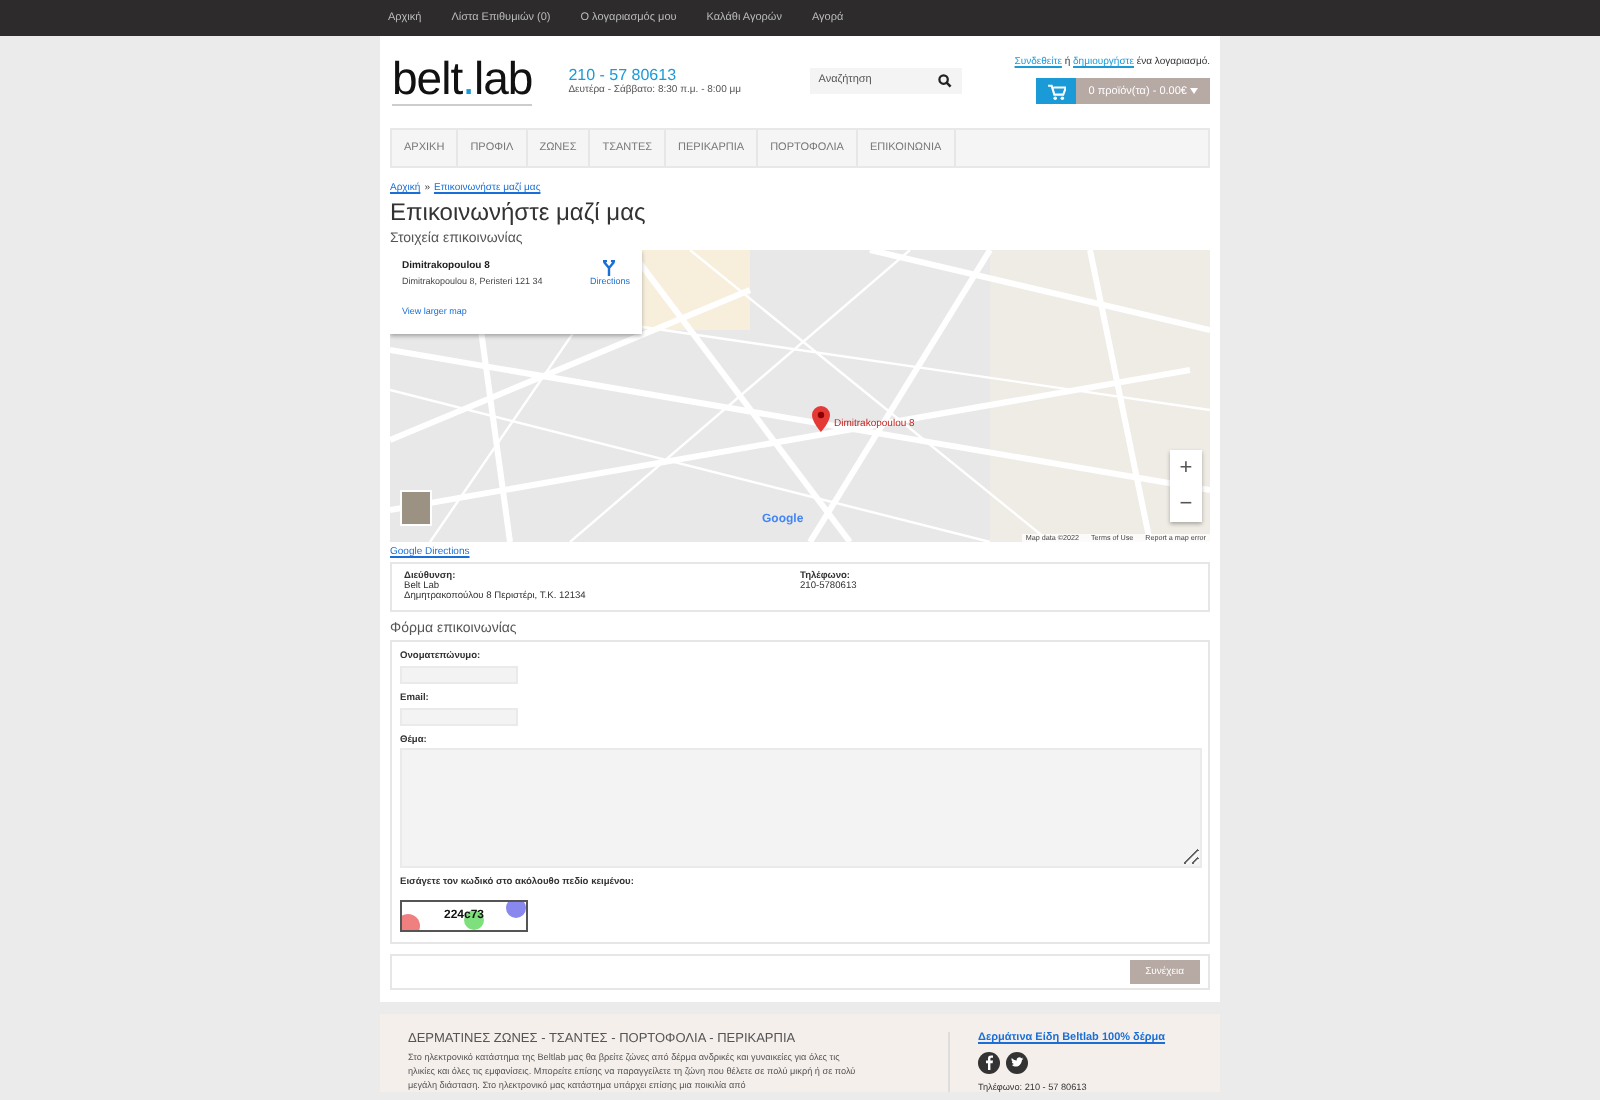 Image resolution: width=1600 pixels, height=1100 pixels. What do you see at coordinates (416, 508) in the screenshot?
I see `satellite-view-button` at bounding box center [416, 508].